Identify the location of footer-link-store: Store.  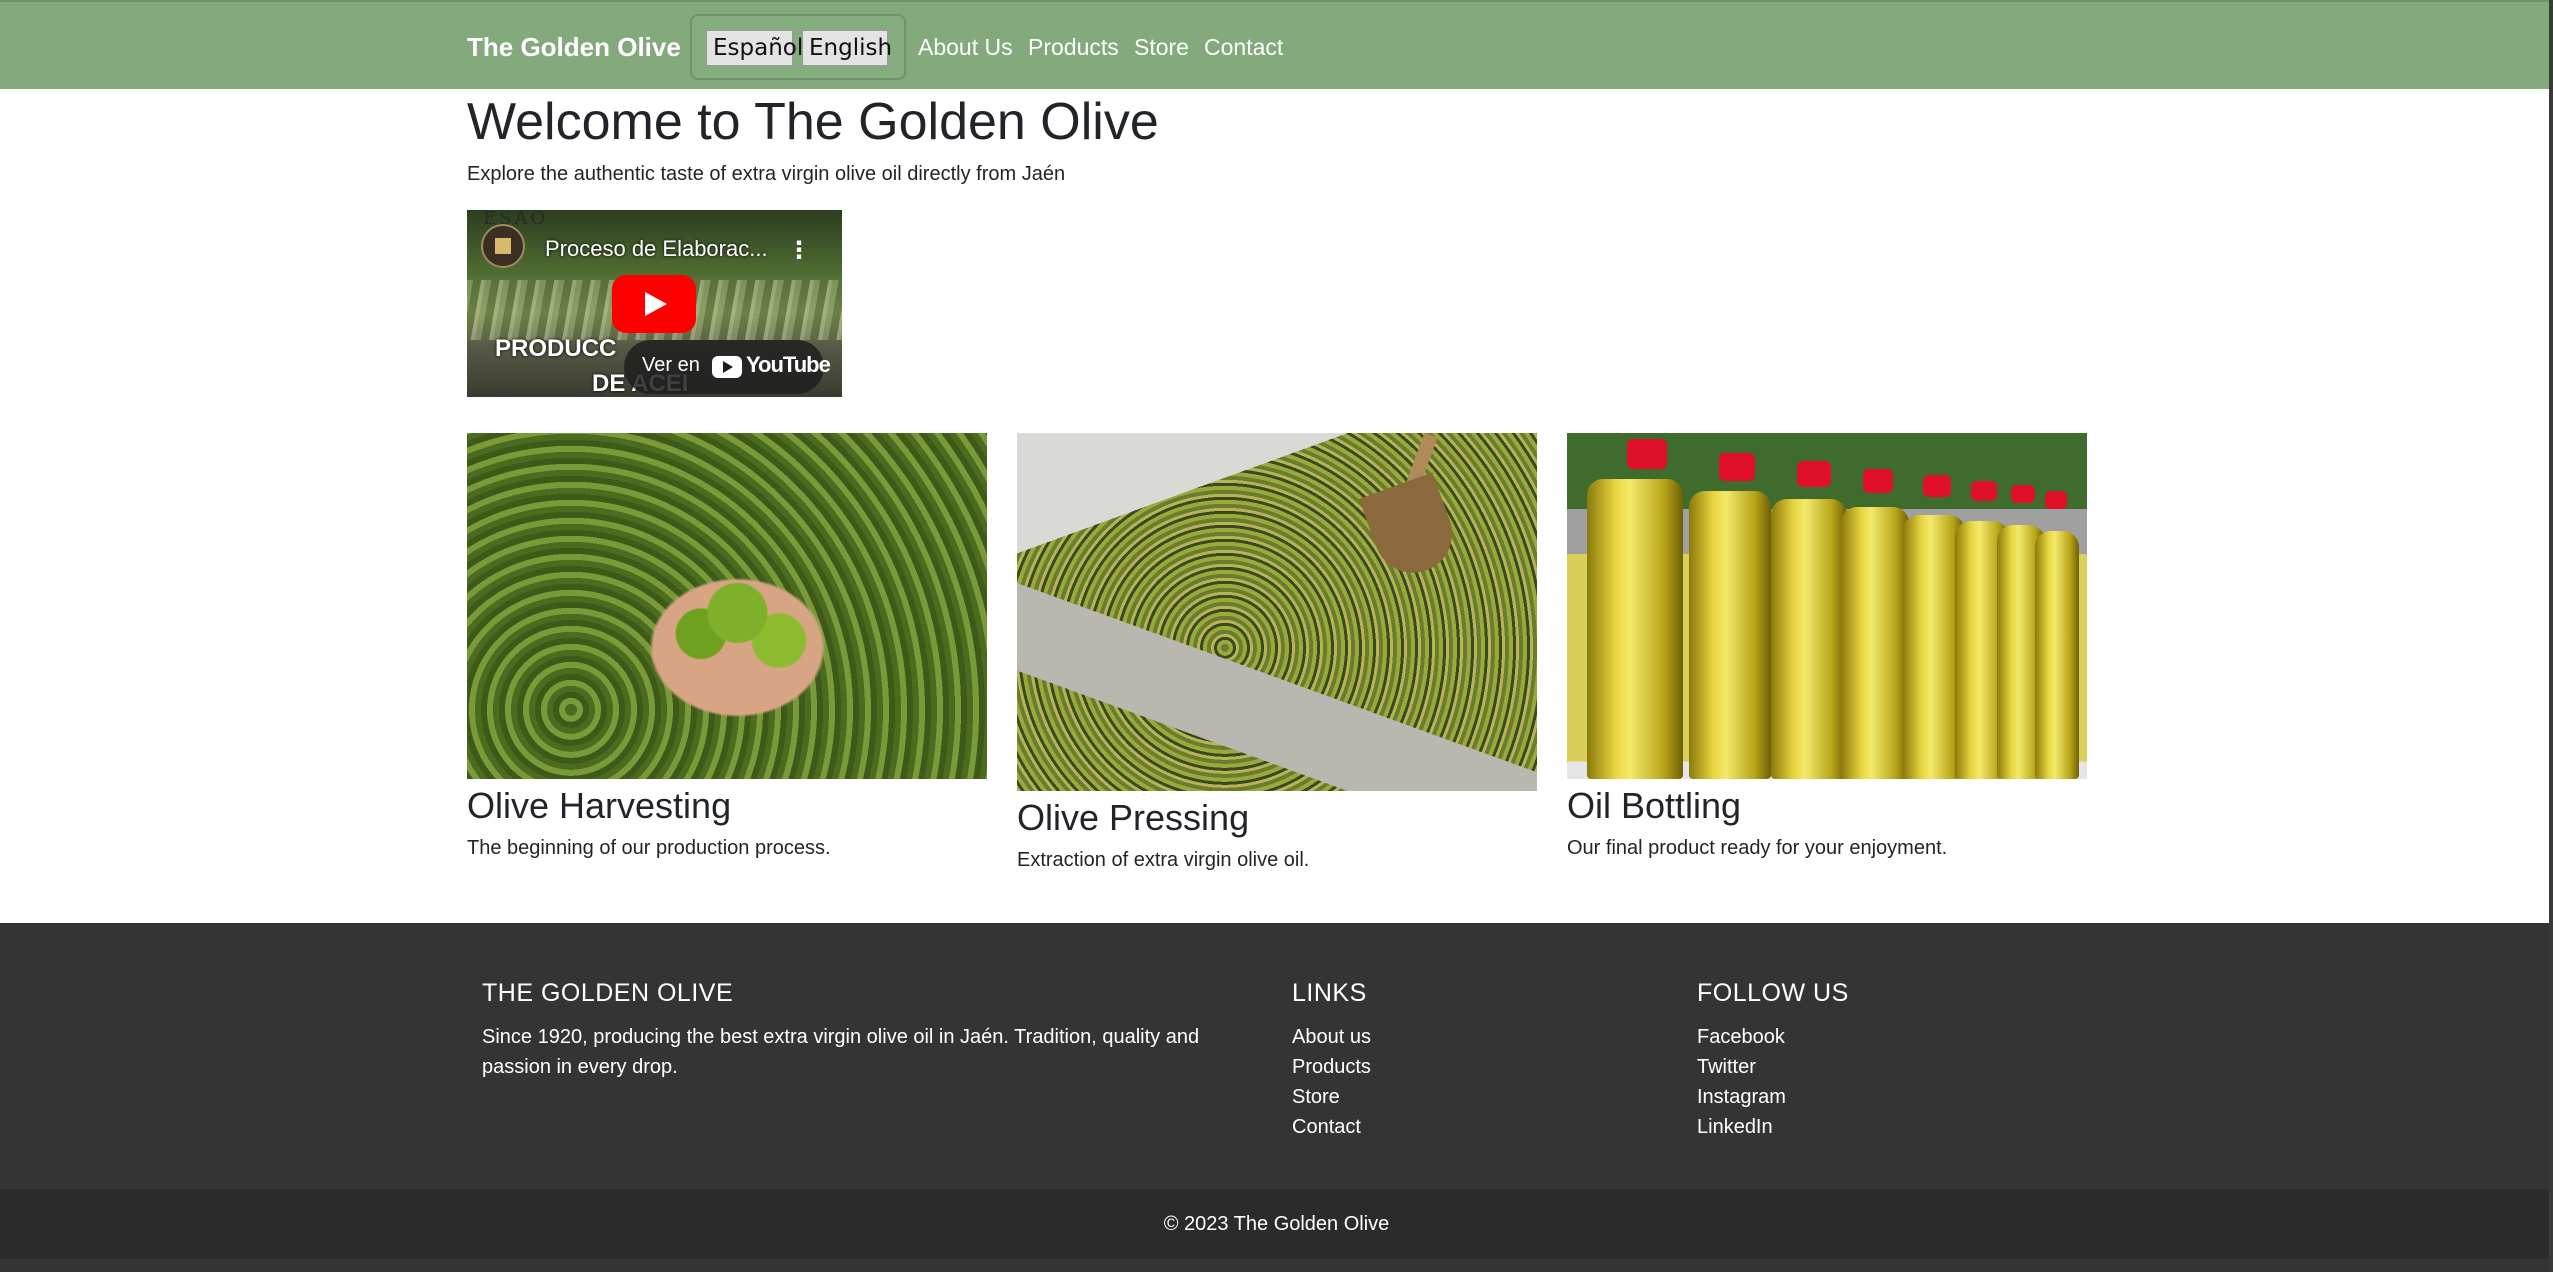
(1331, 1097).